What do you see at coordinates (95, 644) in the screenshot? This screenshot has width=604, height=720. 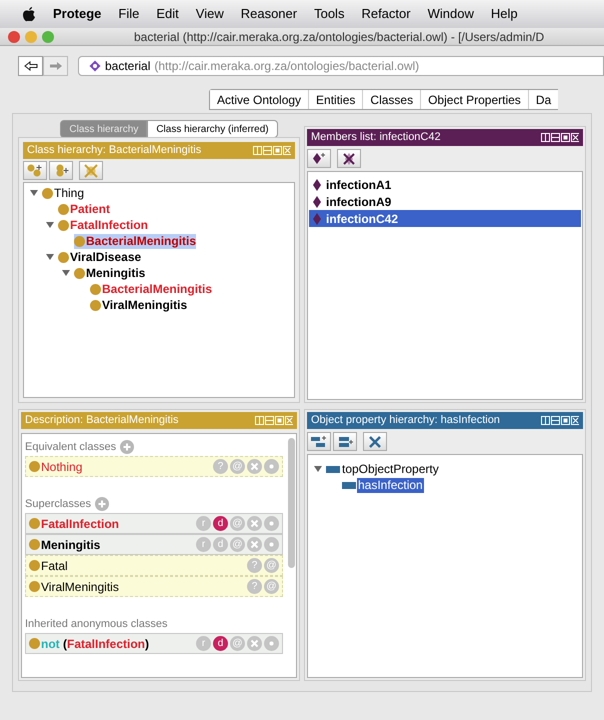 I see `class-expression: not (FatalInfection)` at bounding box center [95, 644].